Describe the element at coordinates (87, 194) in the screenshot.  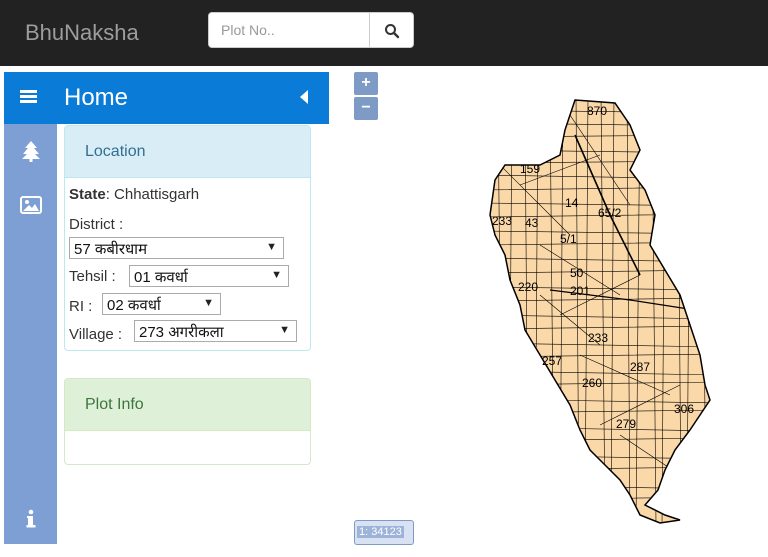
I see `state-label: State` at that location.